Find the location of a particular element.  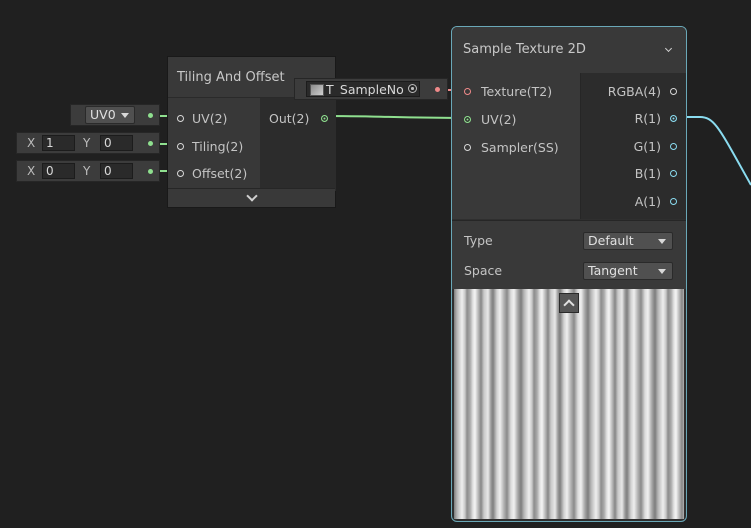

port-label: Sampler(SS) is located at coordinates (520, 147).